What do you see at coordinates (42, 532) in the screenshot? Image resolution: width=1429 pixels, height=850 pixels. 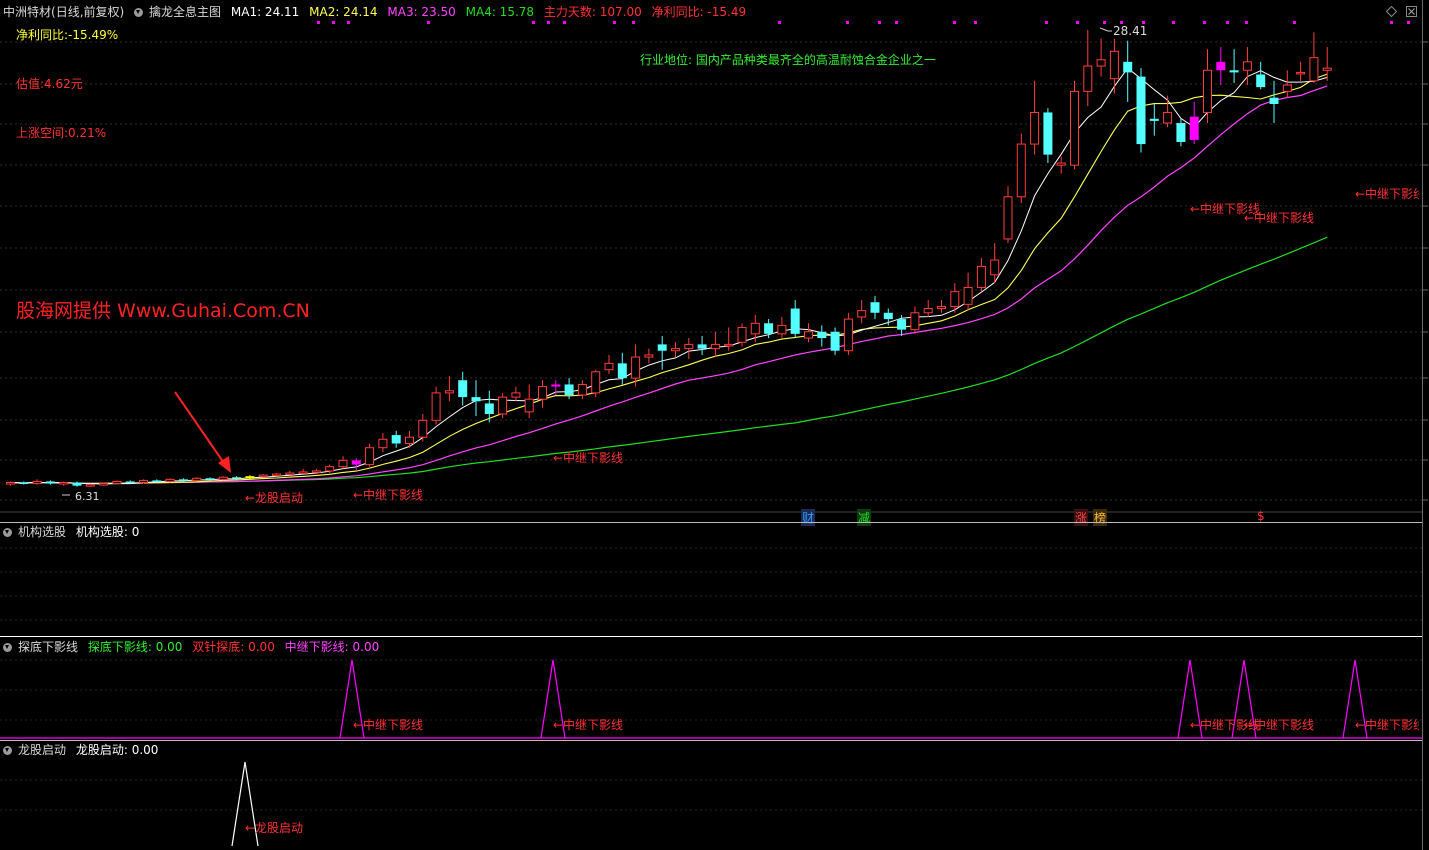 I see `panel2-name: 机构选股` at bounding box center [42, 532].